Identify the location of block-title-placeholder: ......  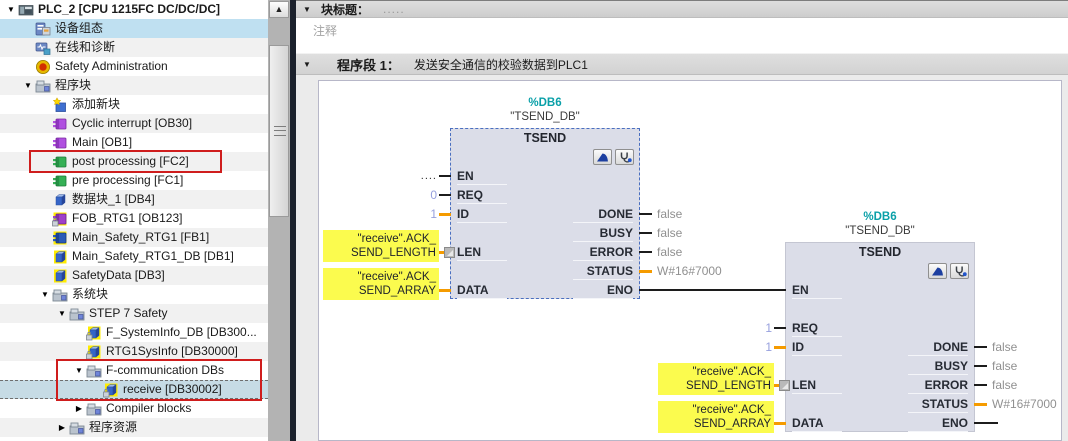
(394, 9).